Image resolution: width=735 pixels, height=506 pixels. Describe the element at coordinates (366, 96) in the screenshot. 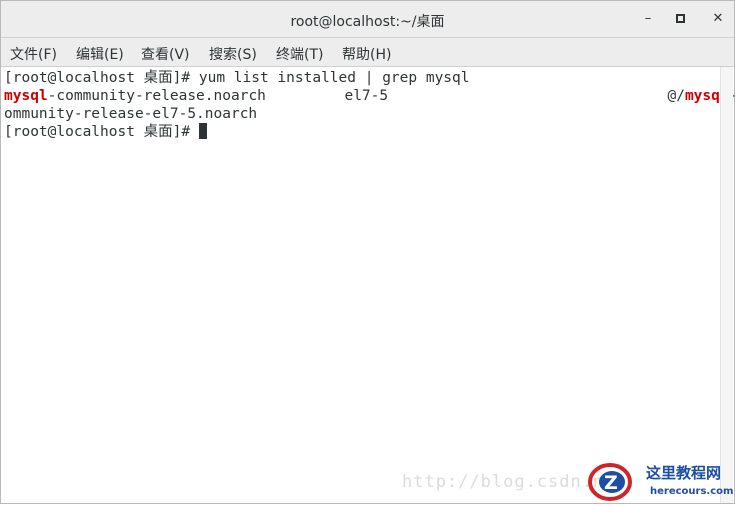

I see `result-text: -community-release.noarch el7-5 @/` at that location.